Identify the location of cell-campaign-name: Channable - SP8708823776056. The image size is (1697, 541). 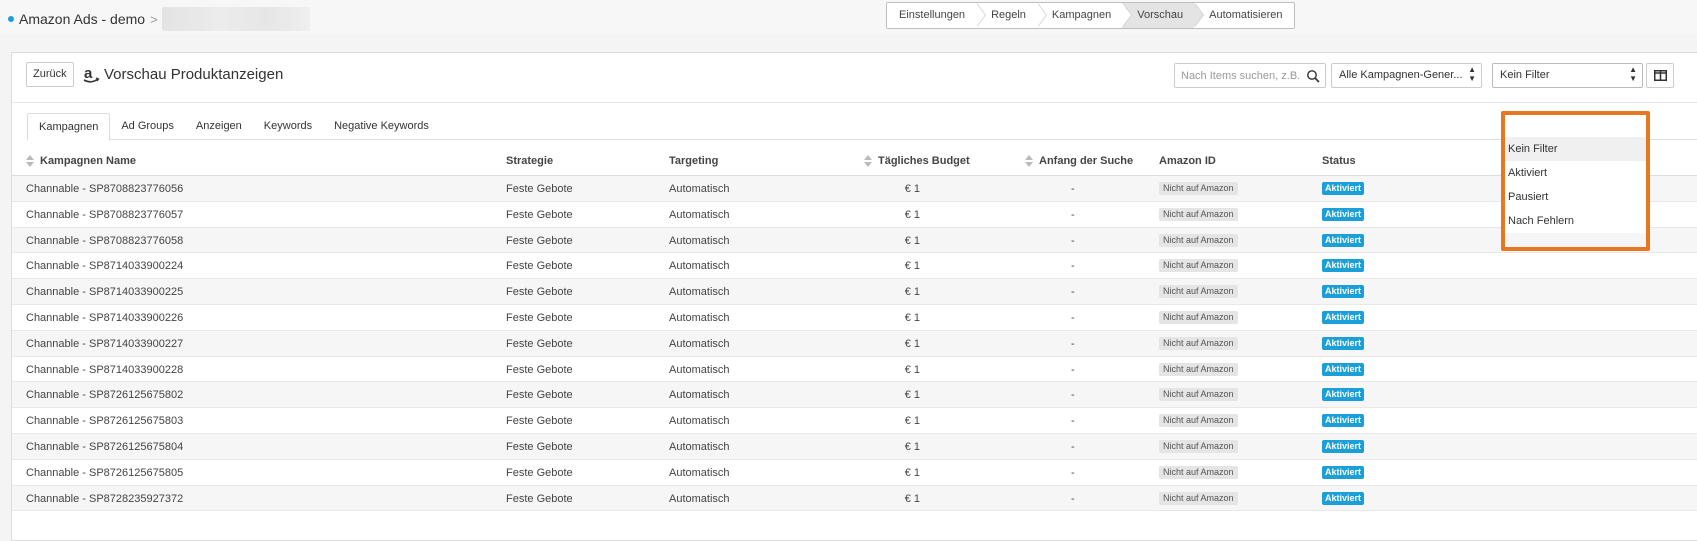
(104, 189).